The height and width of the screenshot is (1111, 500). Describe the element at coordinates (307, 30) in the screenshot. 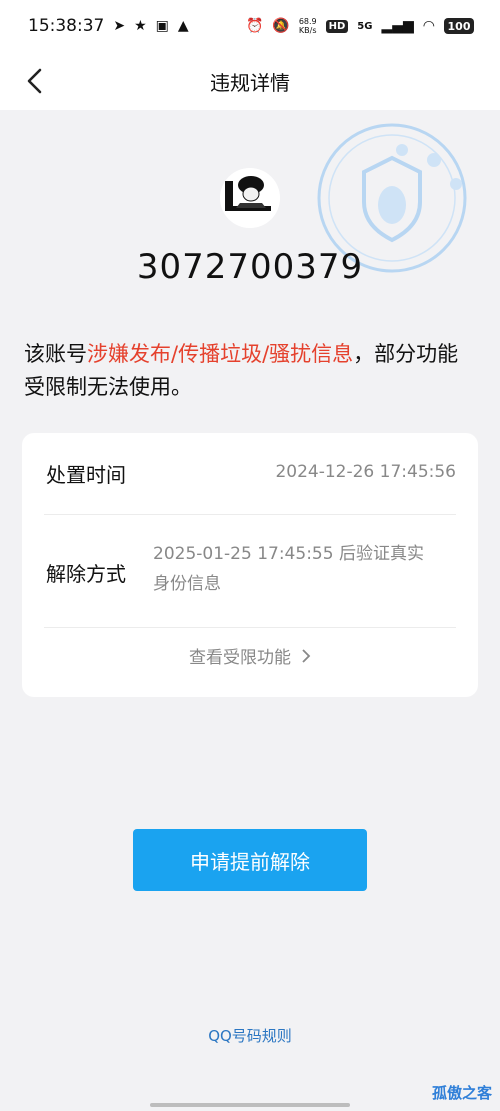

I see `speed-unit: KB/s` at that location.